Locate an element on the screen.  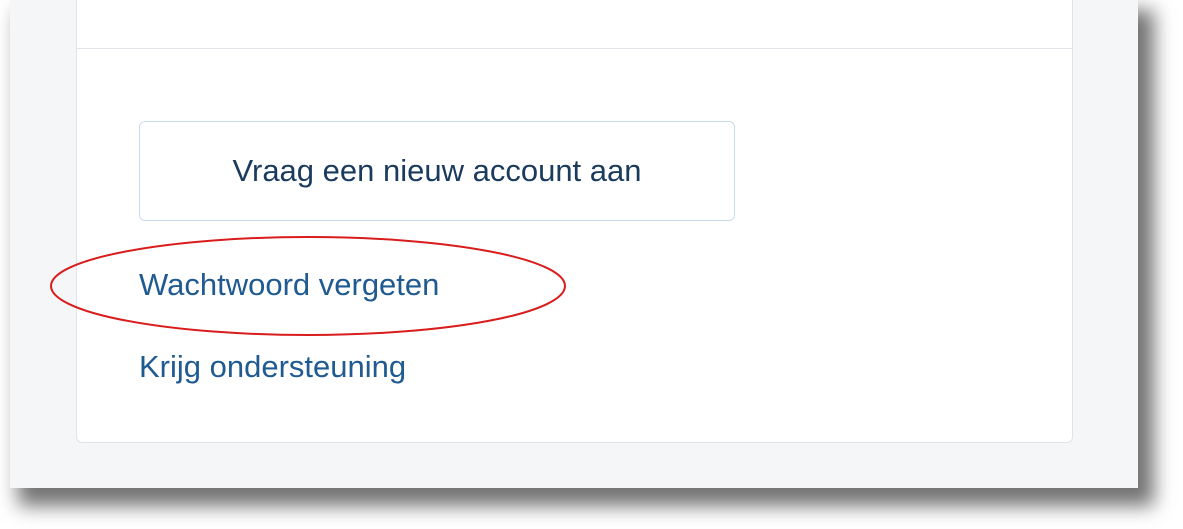
get-support-link: Krijg ondersteuning is located at coordinates (272, 367).